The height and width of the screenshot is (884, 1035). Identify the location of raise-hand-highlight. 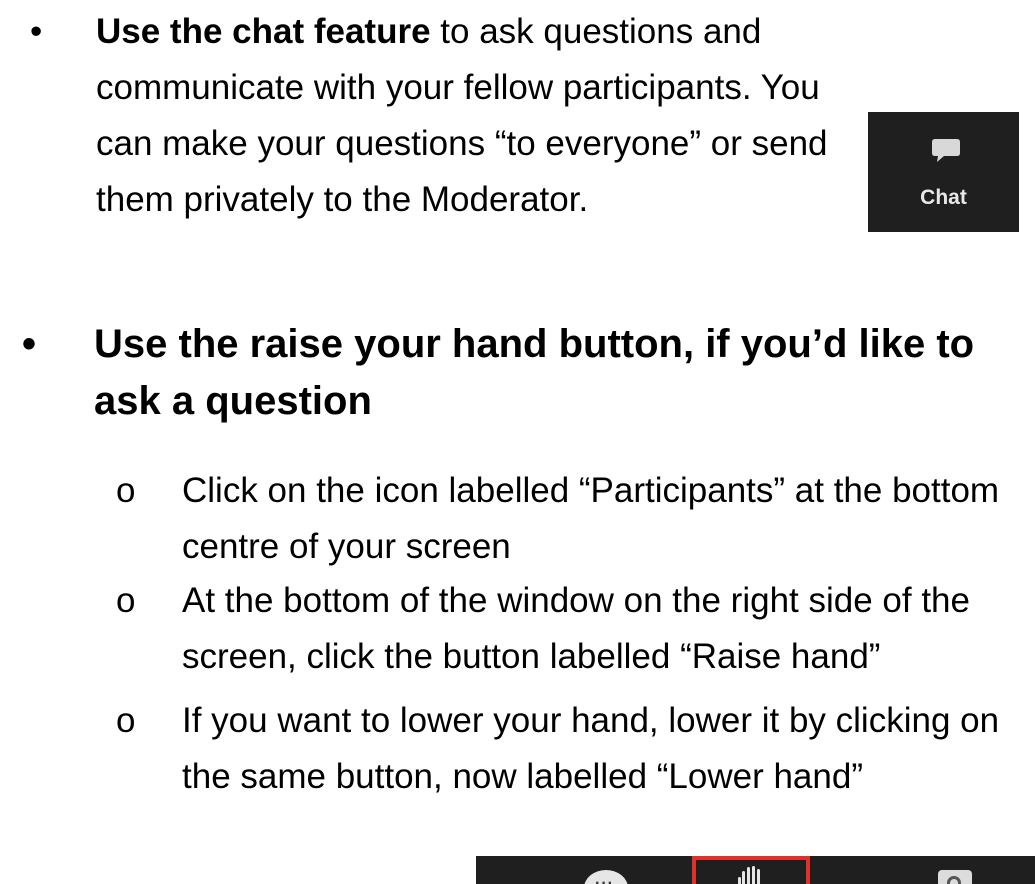
(751, 870).